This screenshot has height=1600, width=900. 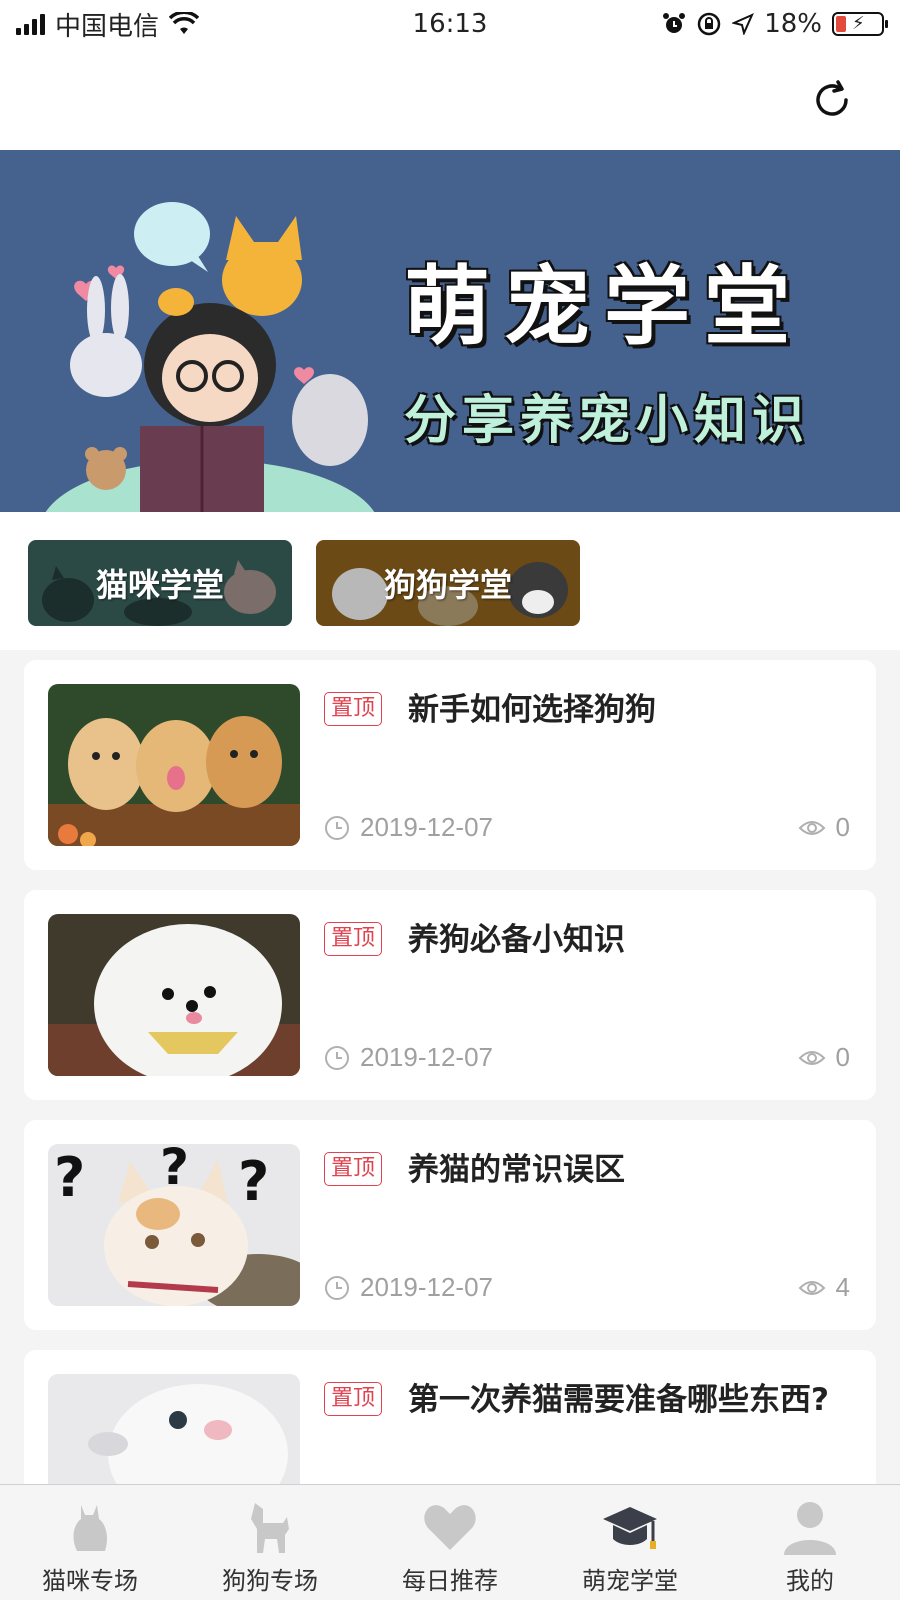 I want to click on banner-subtitle: 分享养宠小知识, so click(x=607, y=421).